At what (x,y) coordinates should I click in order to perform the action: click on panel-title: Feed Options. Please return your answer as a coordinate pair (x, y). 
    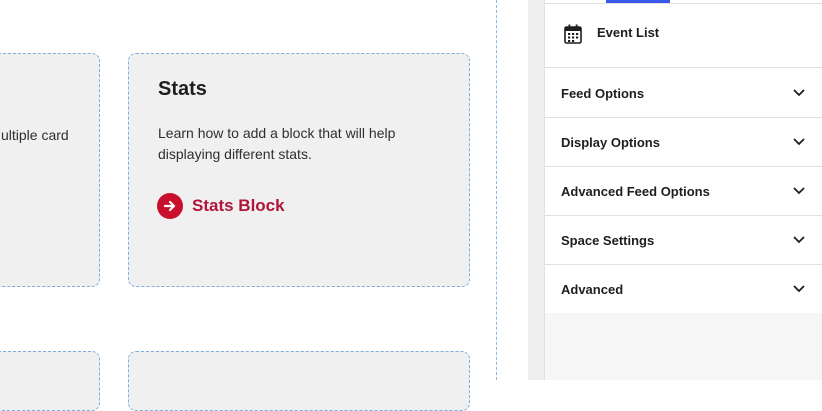
    Looking at the image, I should click on (603, 93).